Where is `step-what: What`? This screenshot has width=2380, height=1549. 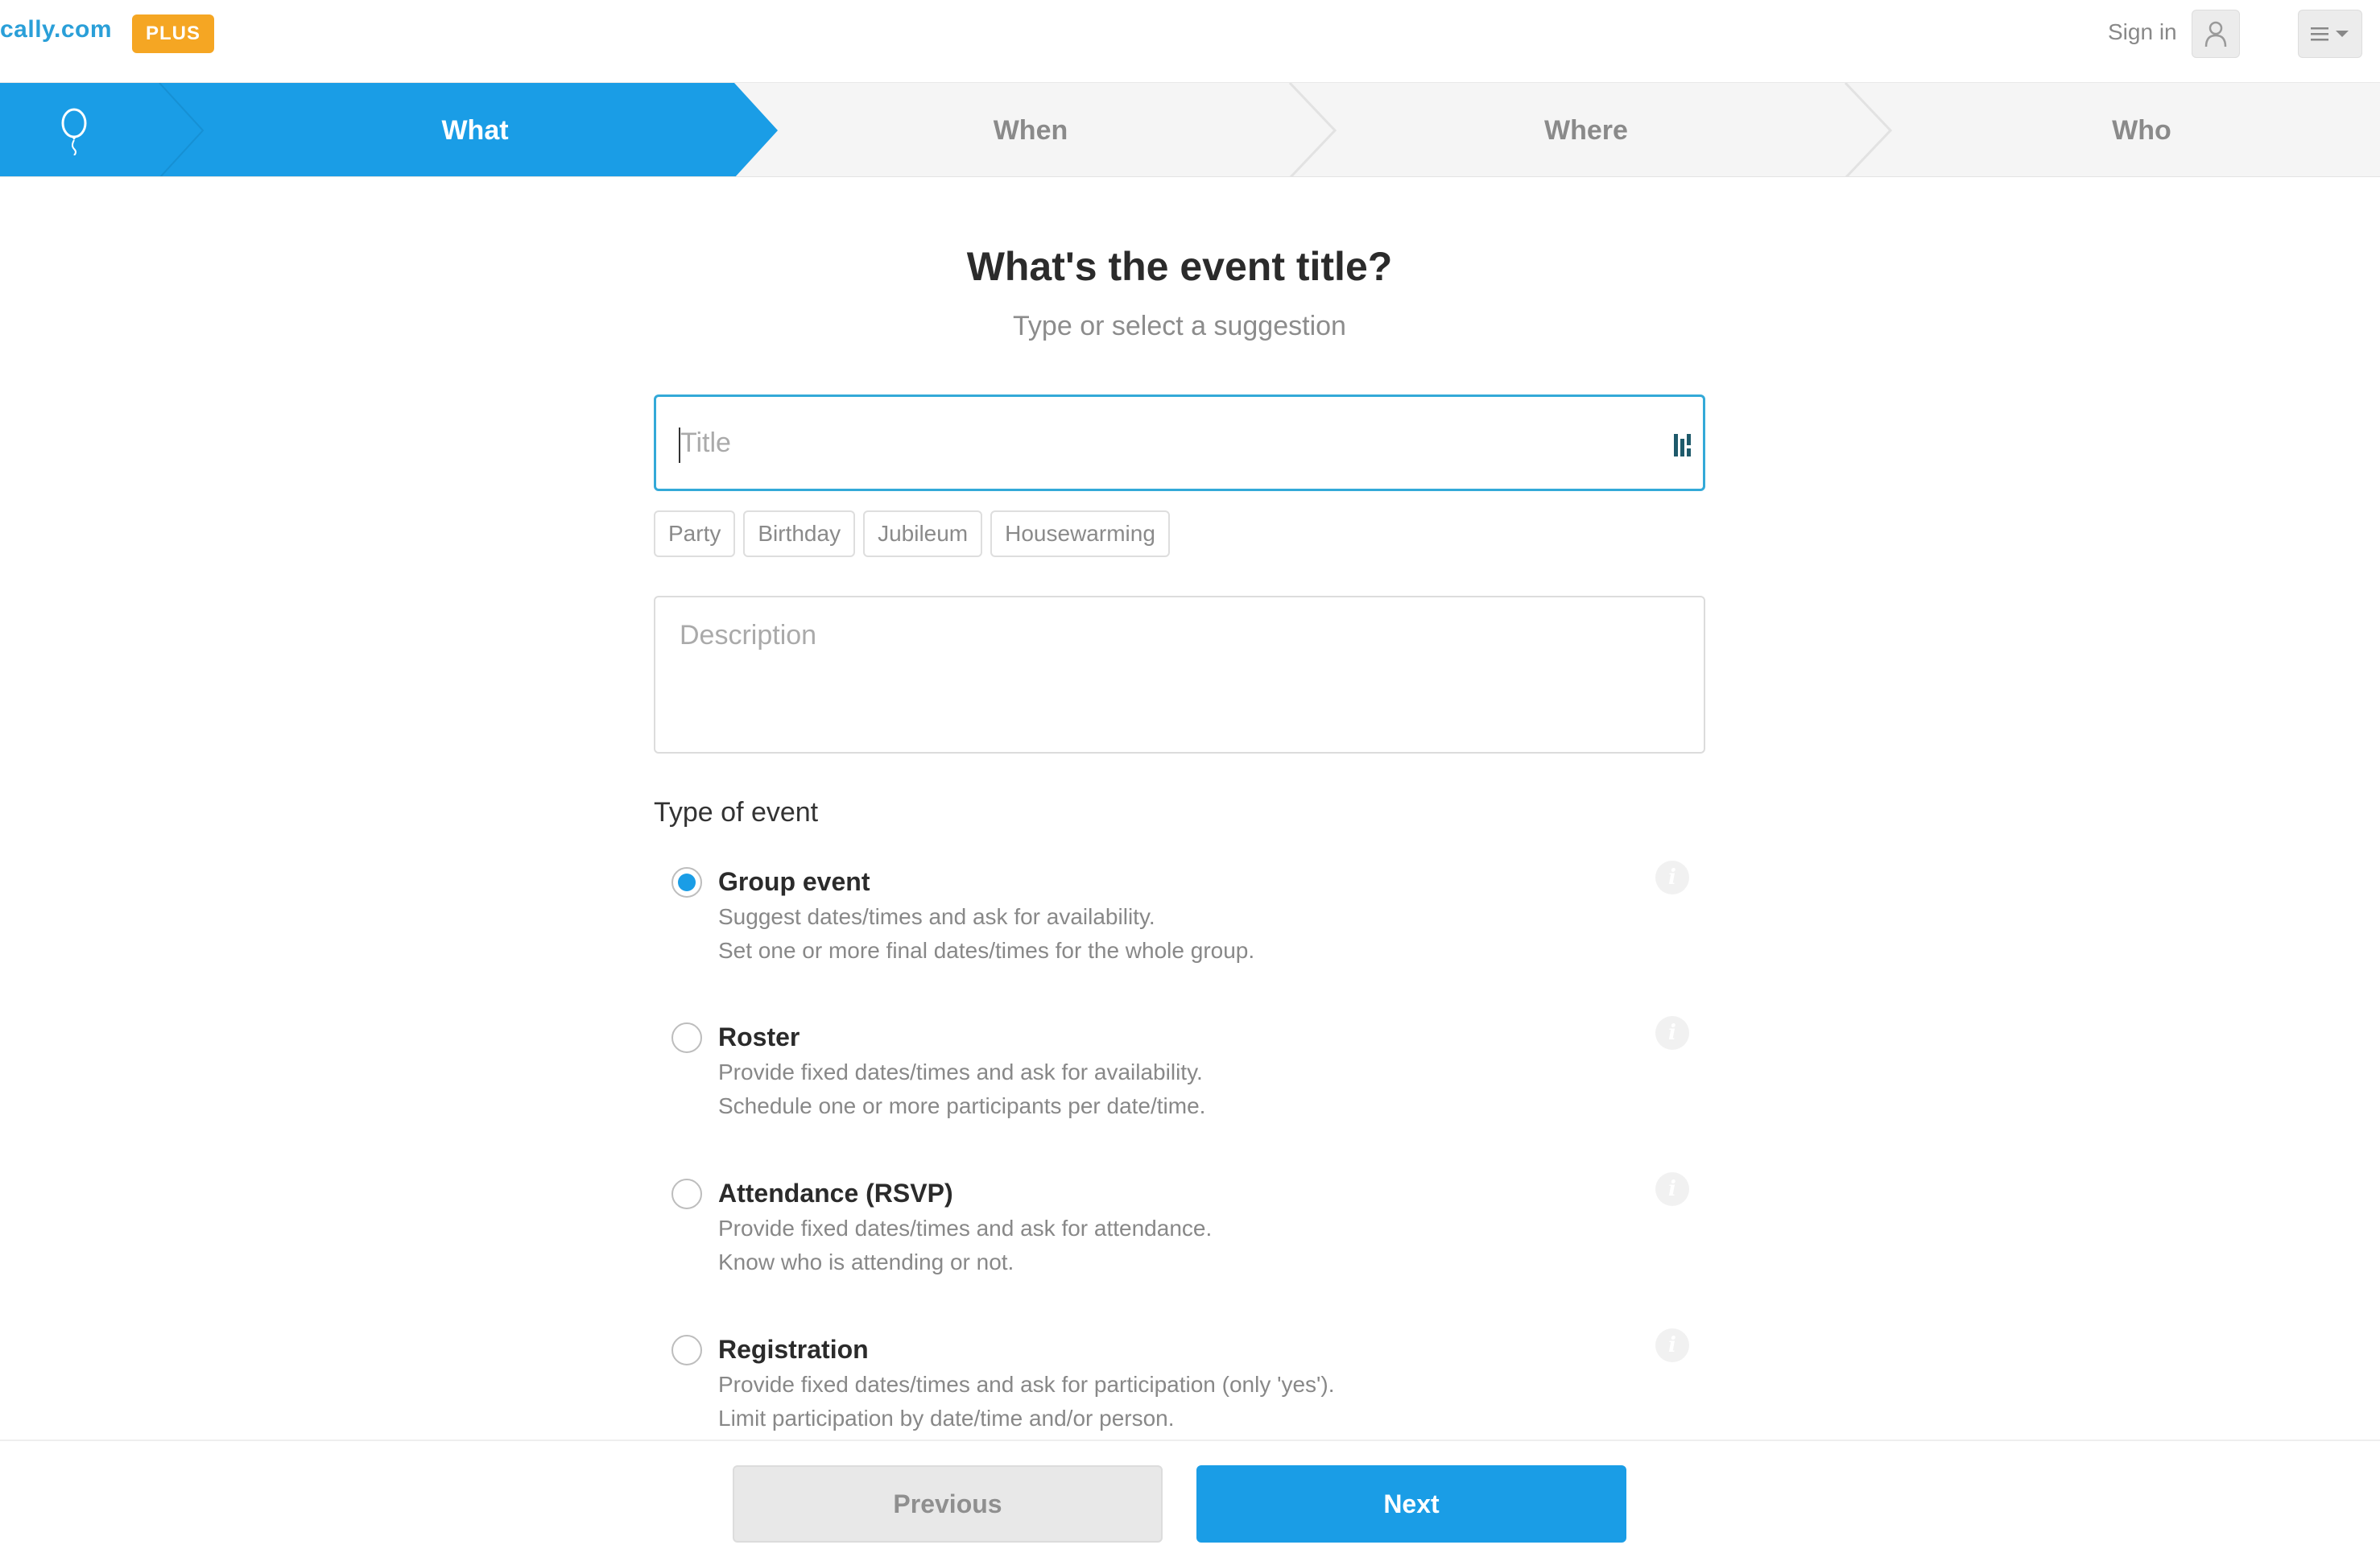 step-what: What is located at coordinates (475, 129).